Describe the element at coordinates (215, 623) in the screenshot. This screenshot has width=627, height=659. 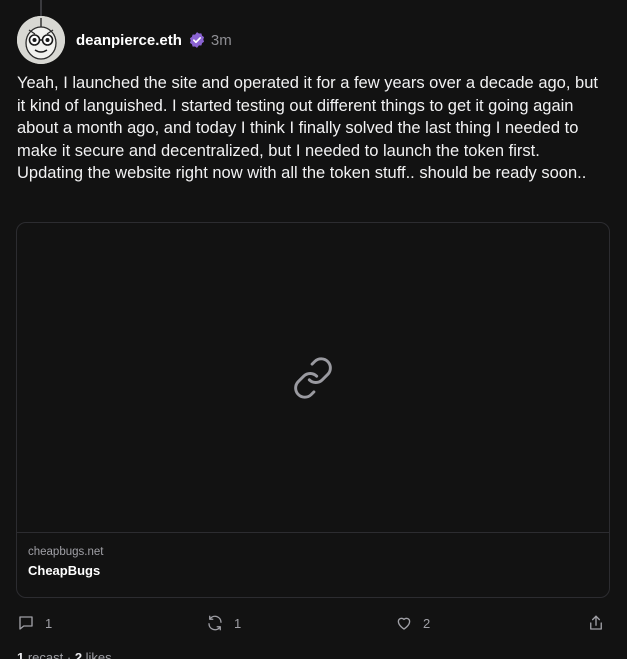
I see `recast-icon` at that location.